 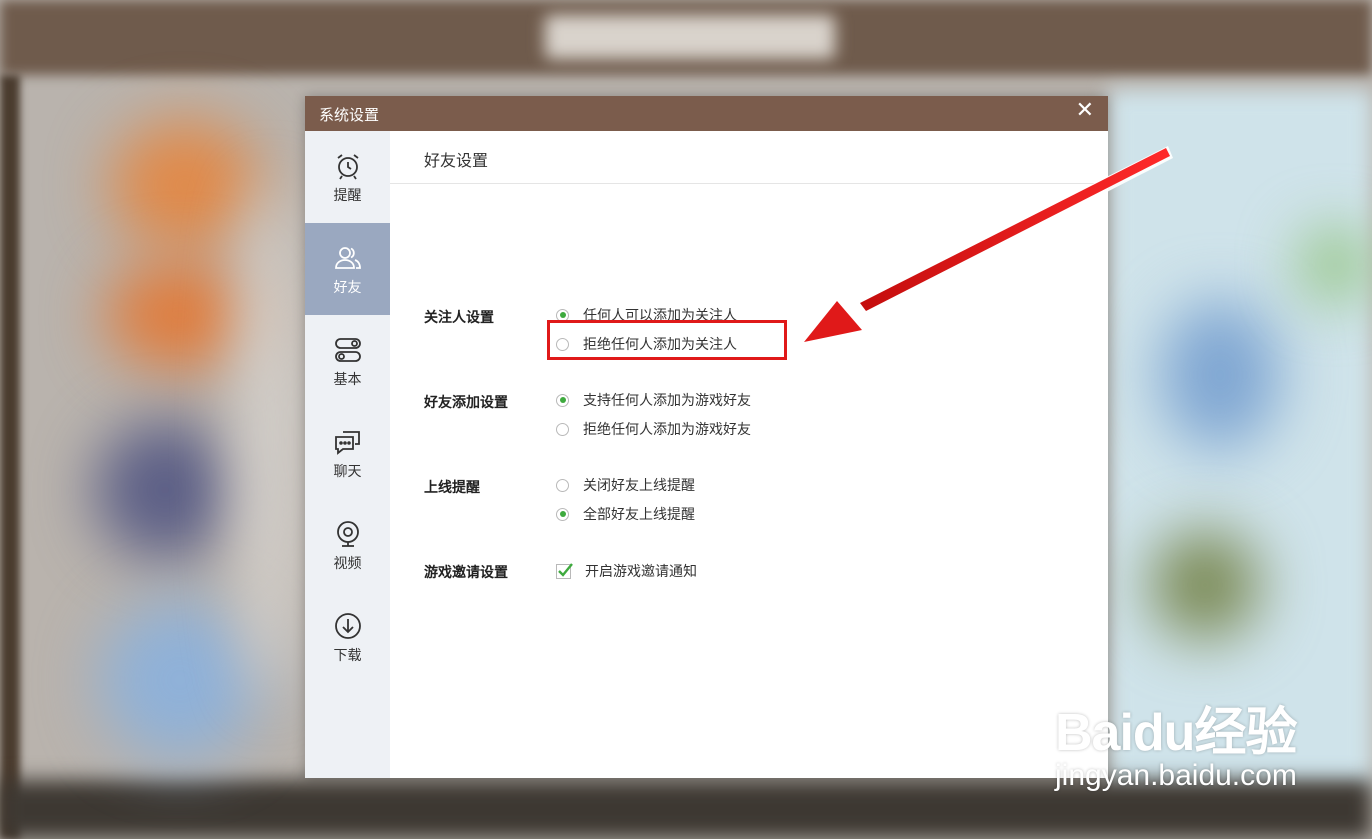 What do you see at coordinates (1176, 733) in the screenshot?
I see `watermark-brand: Baidu经验` at bounding box center [1176, 733].